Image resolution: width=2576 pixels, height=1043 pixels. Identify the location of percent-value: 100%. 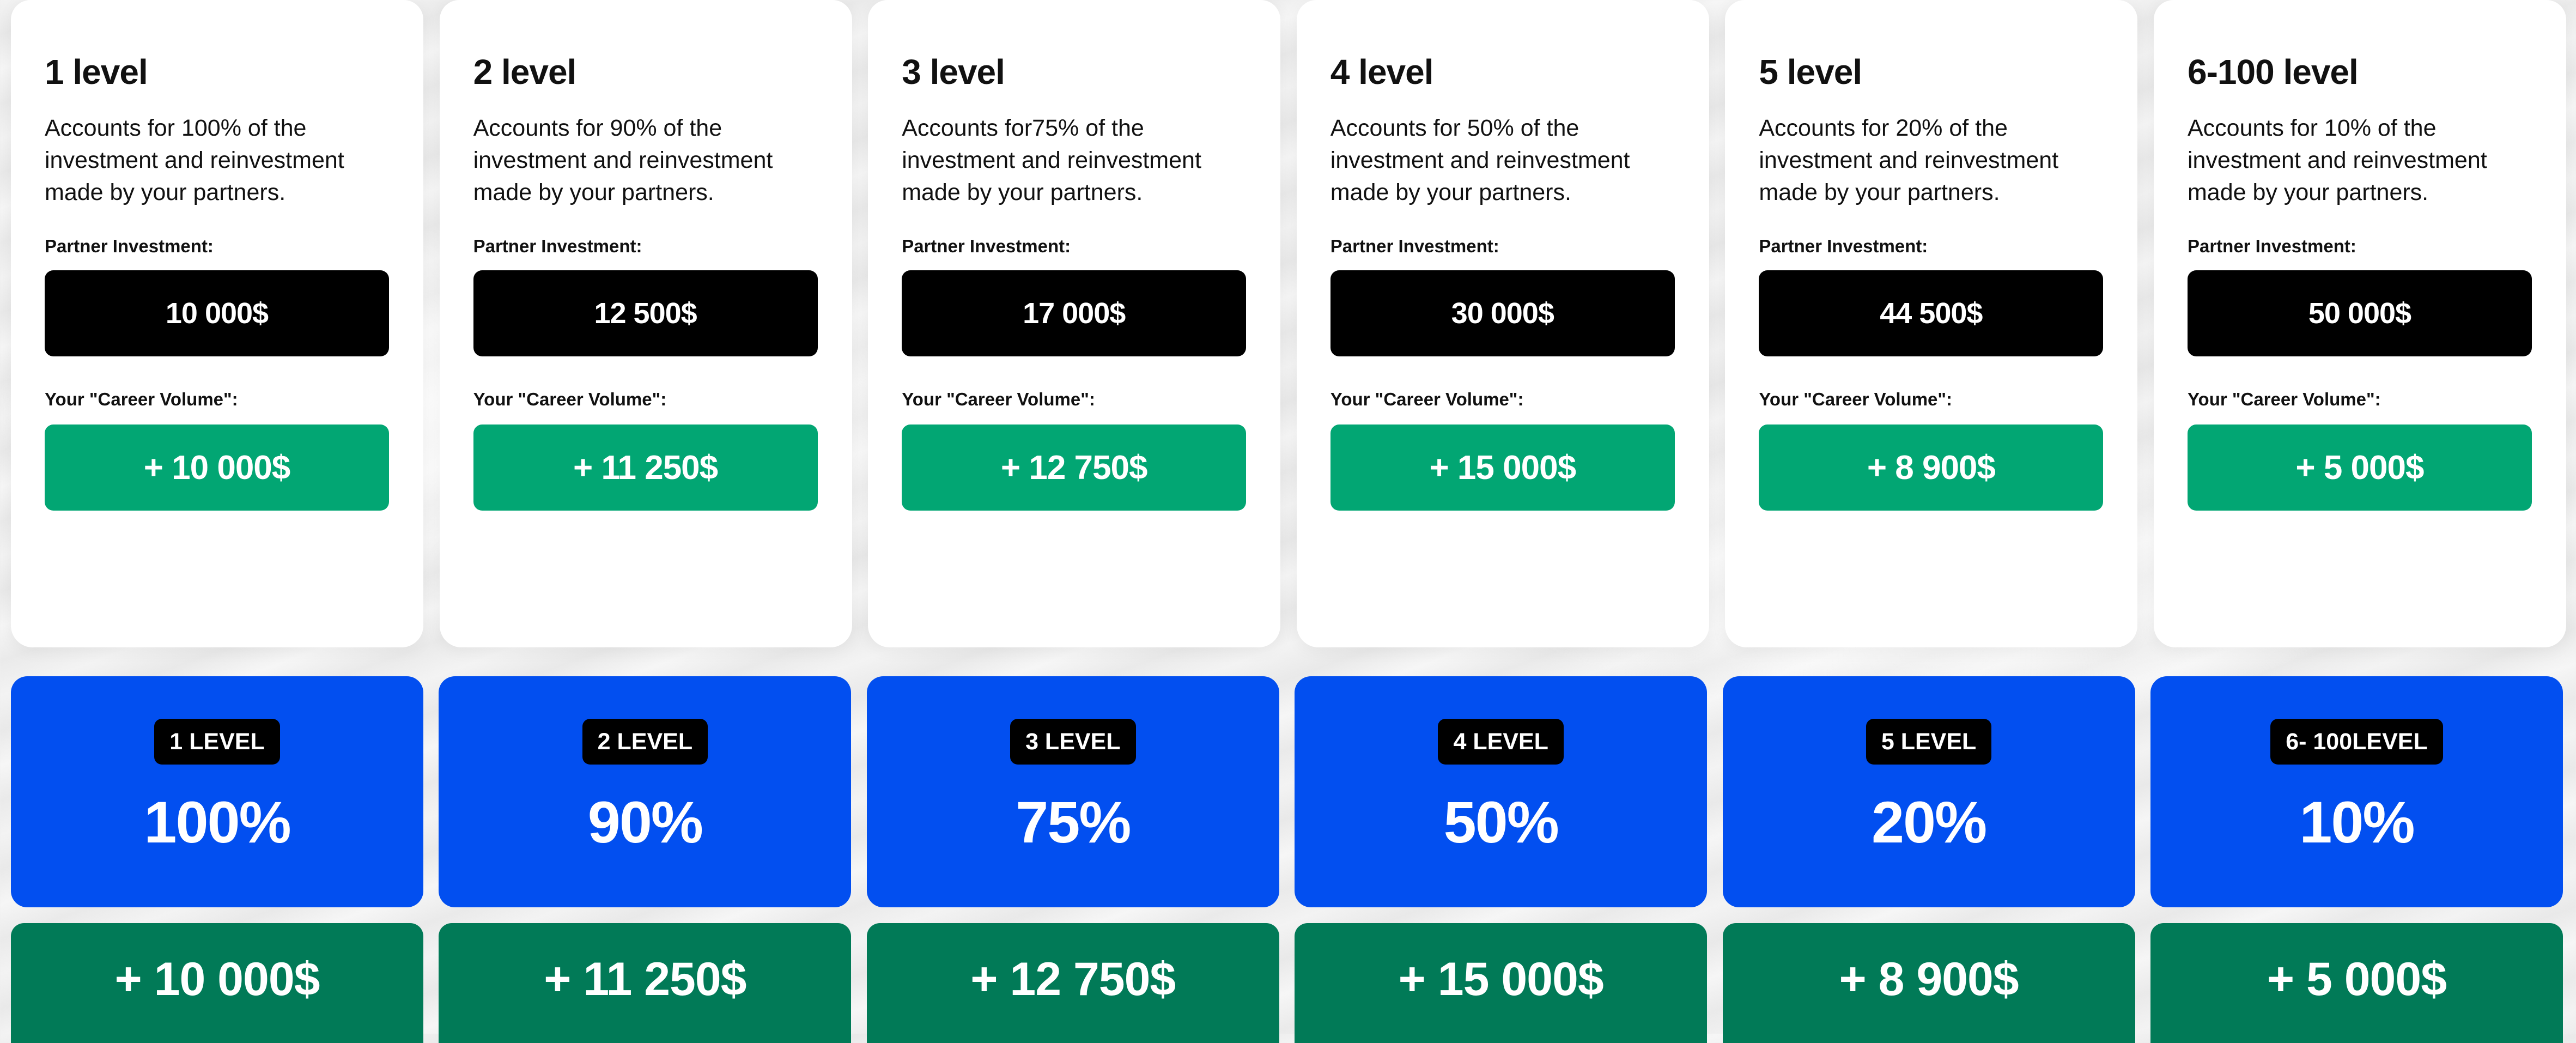
(217, 822).